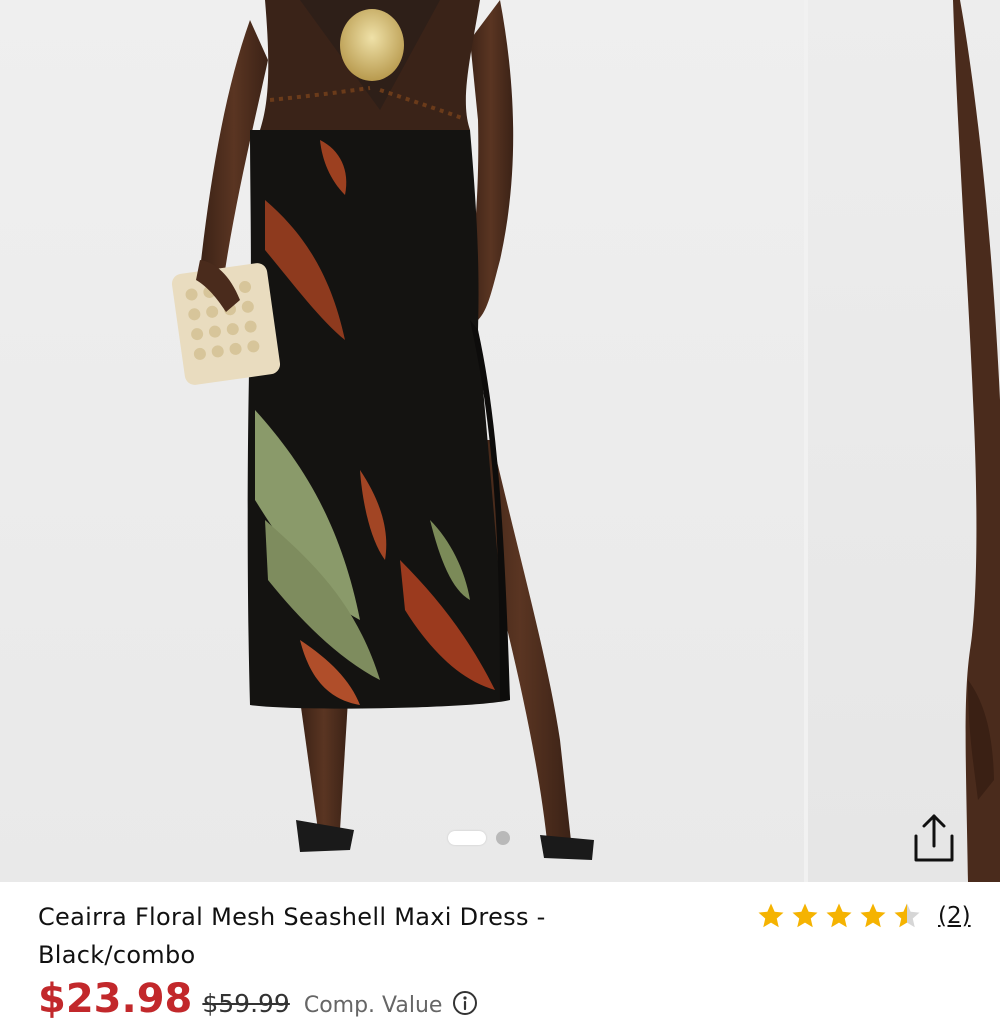 The width and height of the screenshot is (1000, 1026). Describe the element at coordinates (246, 1003) in the screenshot. I see `compare-price: $59.99` at that location.